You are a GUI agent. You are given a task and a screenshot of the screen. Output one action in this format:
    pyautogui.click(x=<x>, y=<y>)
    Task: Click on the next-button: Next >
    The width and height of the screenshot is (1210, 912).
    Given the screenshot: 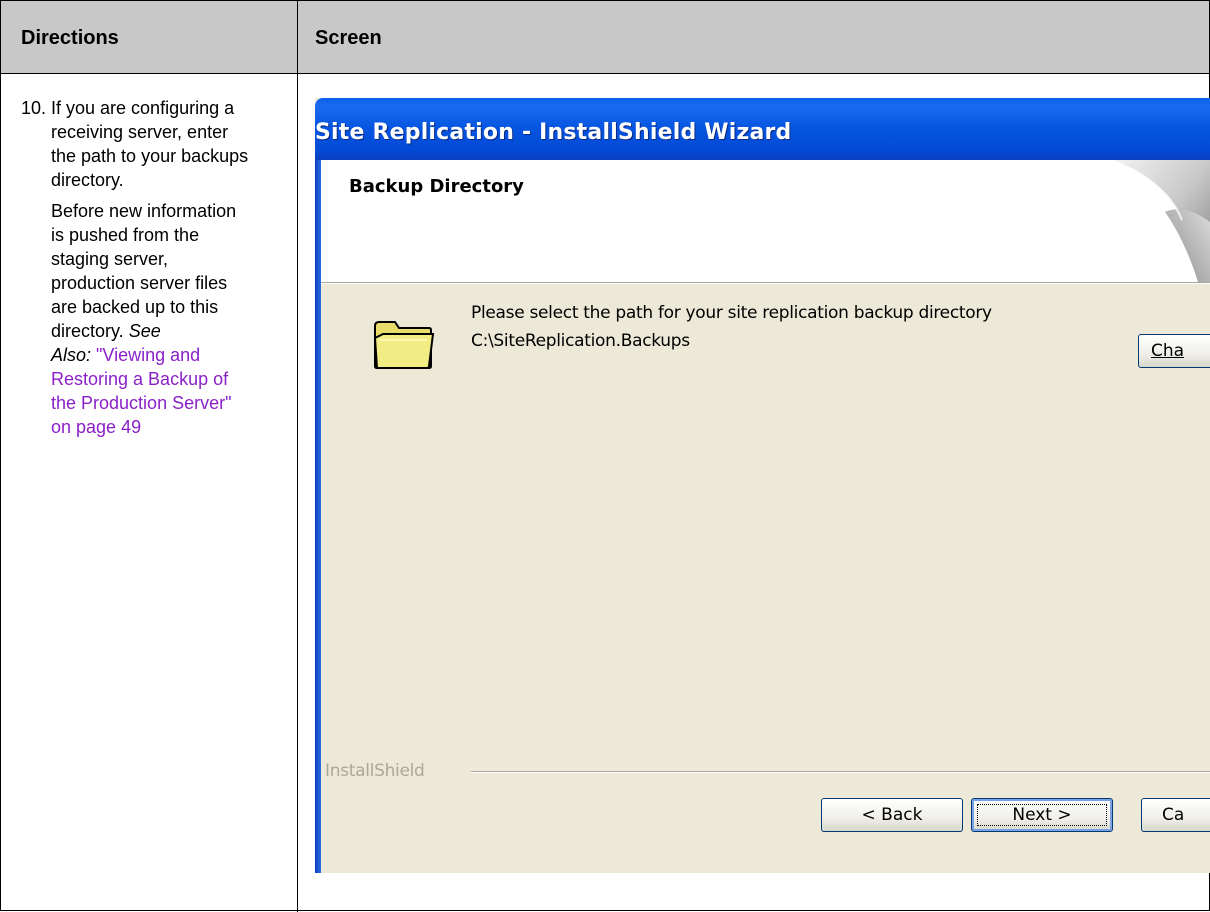 What is the action you would take?
    pyautogui.click(x=1042, y=815)
    